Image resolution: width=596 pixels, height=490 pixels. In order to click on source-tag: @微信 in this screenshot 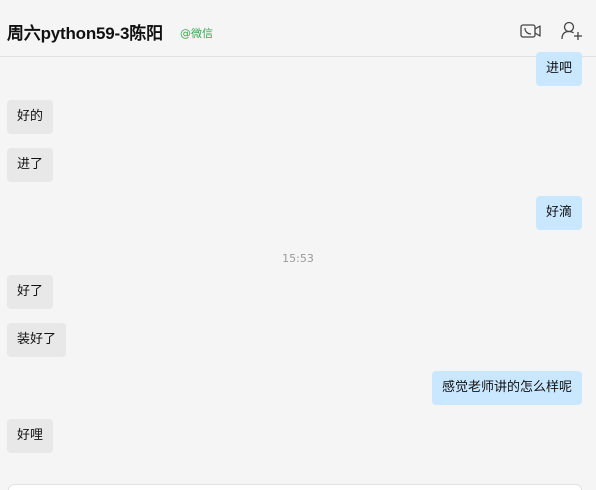, I will do `click(196, 33)`.